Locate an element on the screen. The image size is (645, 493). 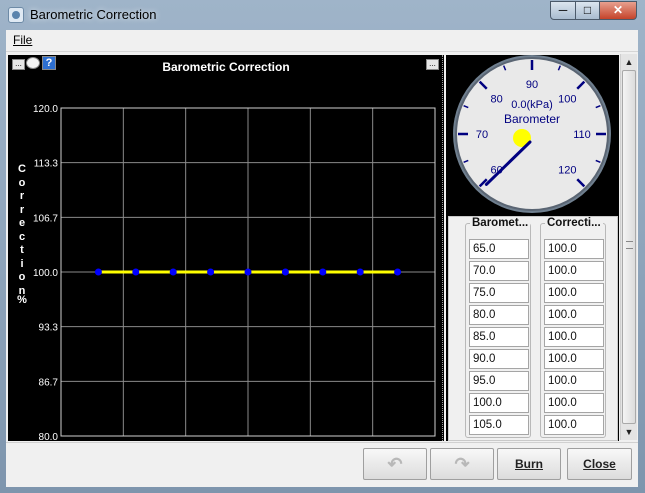
redo-icon: ↷ is located at coordinates (462, 464).